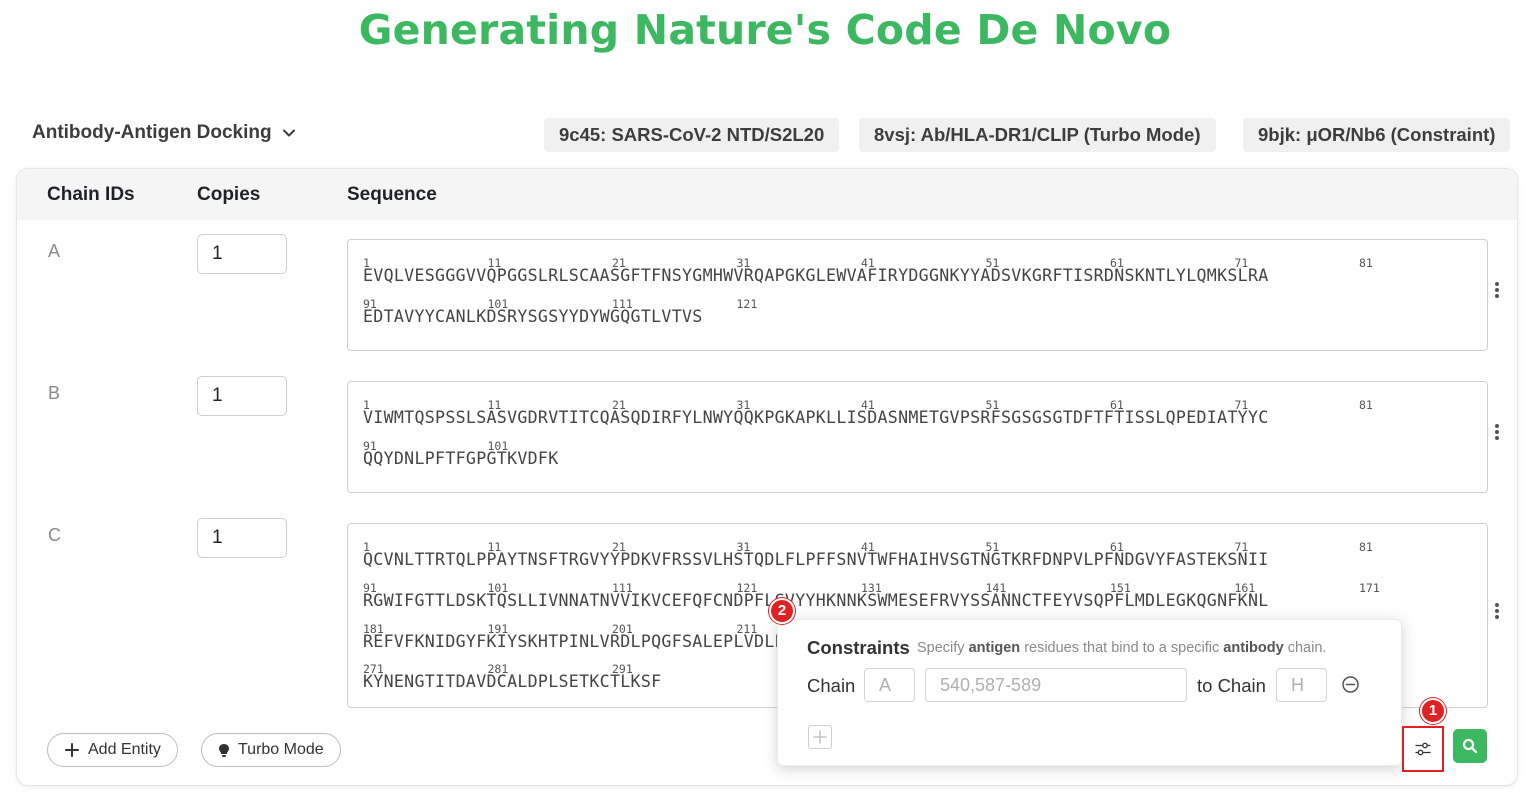  I want to click on search-button, so click(1470, 746).